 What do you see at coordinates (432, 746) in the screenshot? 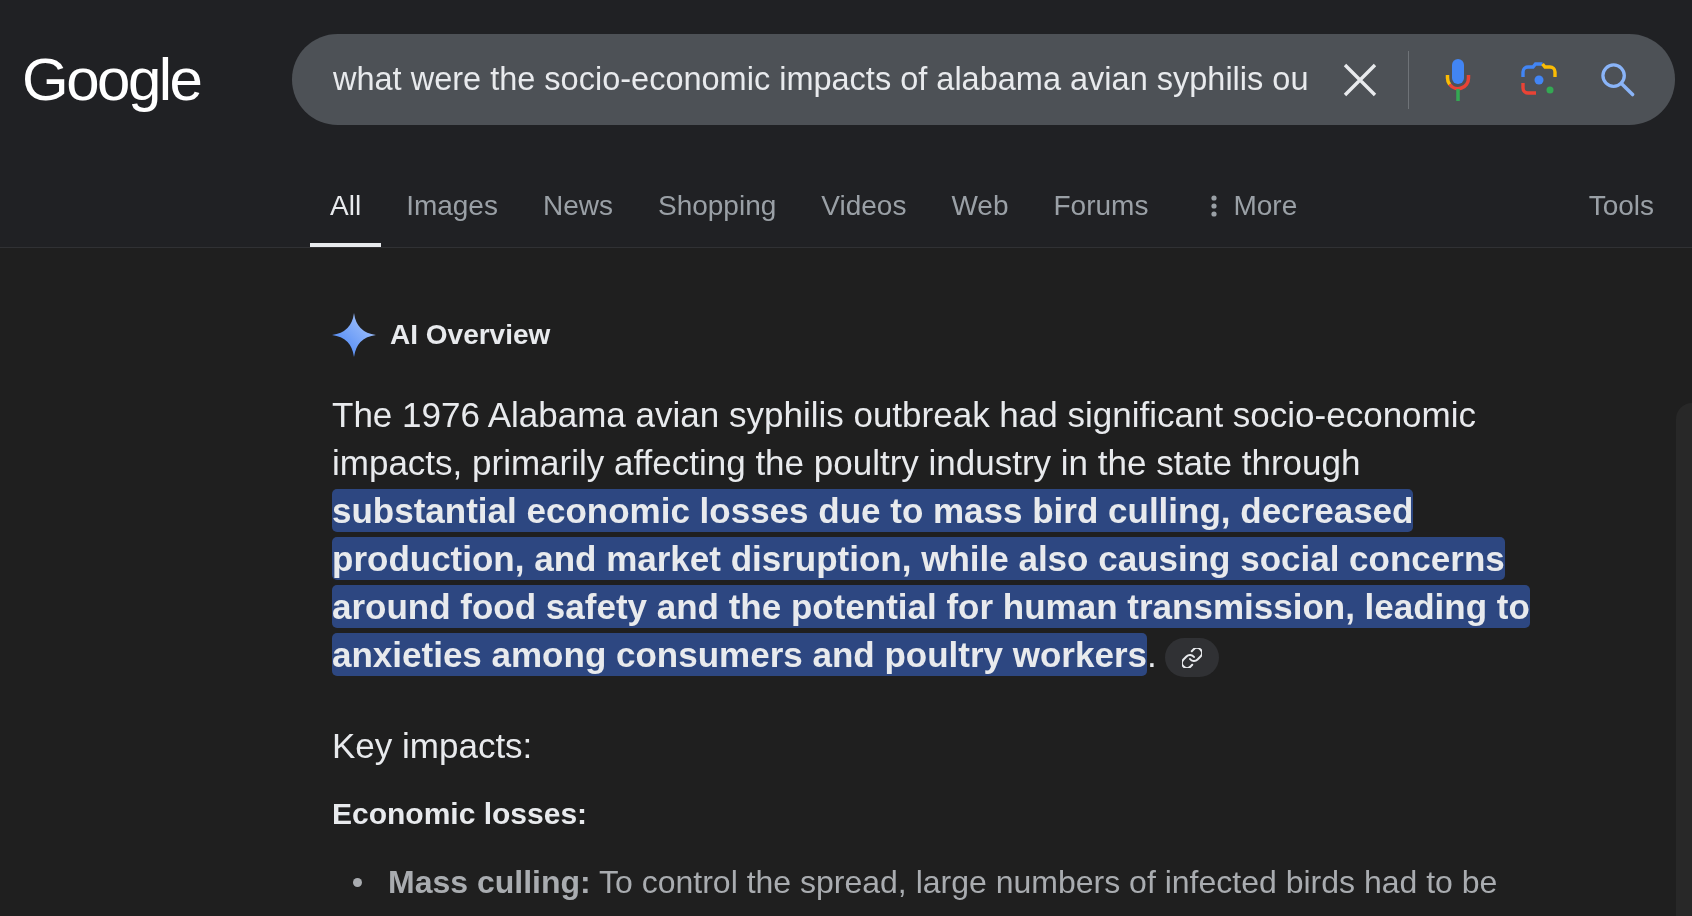
I see `section-heading: Key impacts:` at bounding box center [432, 746].